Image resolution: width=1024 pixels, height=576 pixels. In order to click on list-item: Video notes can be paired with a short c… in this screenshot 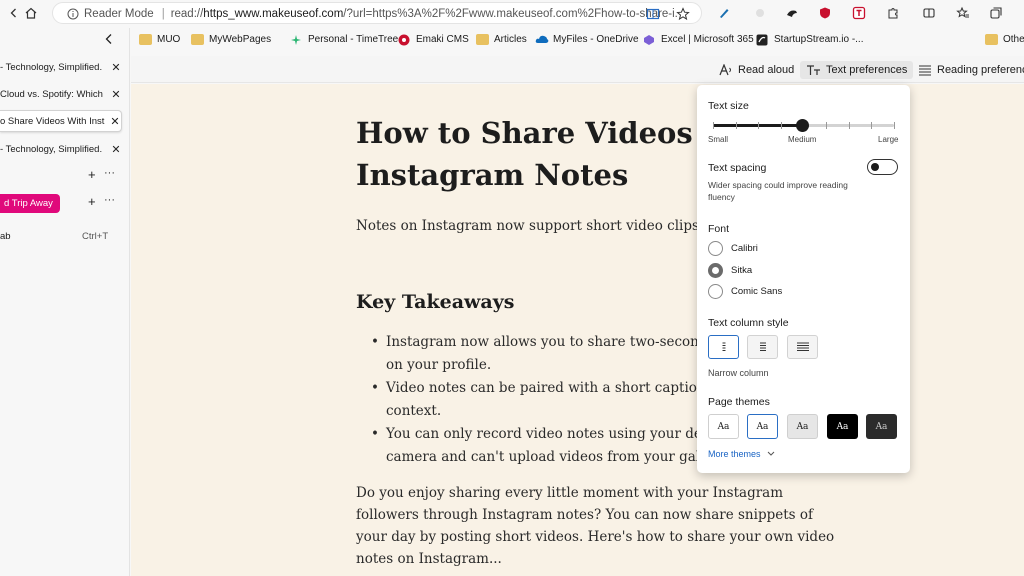, I will do `click(561, 399)`.